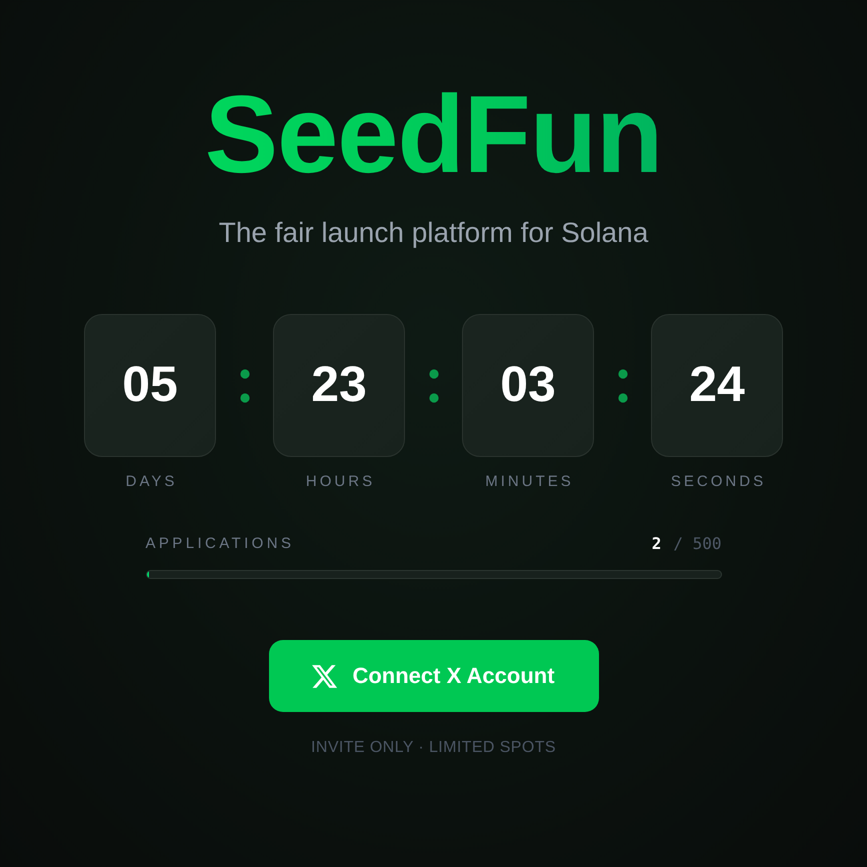 The width and height of the screenshot is (867, 867). What do you see at coordinates (433, 747) in the screenshot?
I see `footnote: INVITE ONLY · LIMITED SPOTS` at bounding box center [433, 747].